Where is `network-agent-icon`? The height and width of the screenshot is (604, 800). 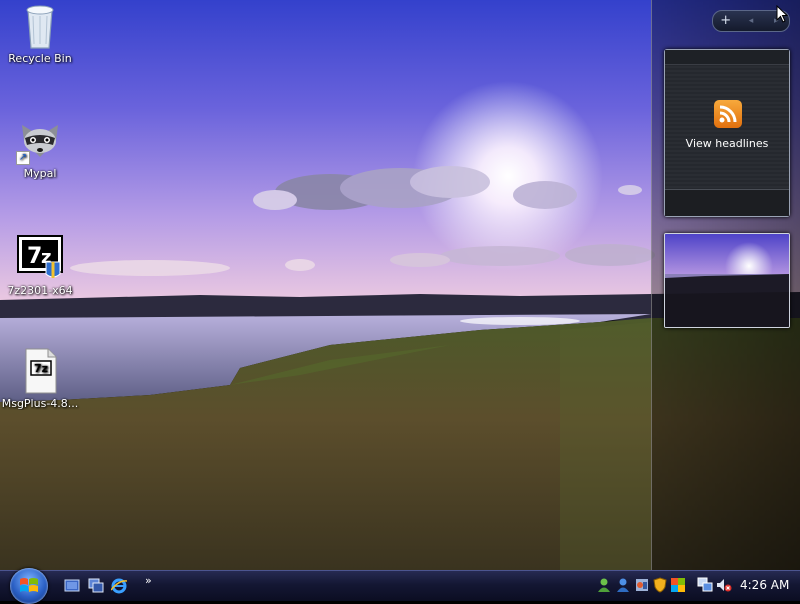
network-agent-icon is located at coordinates (642, 585).